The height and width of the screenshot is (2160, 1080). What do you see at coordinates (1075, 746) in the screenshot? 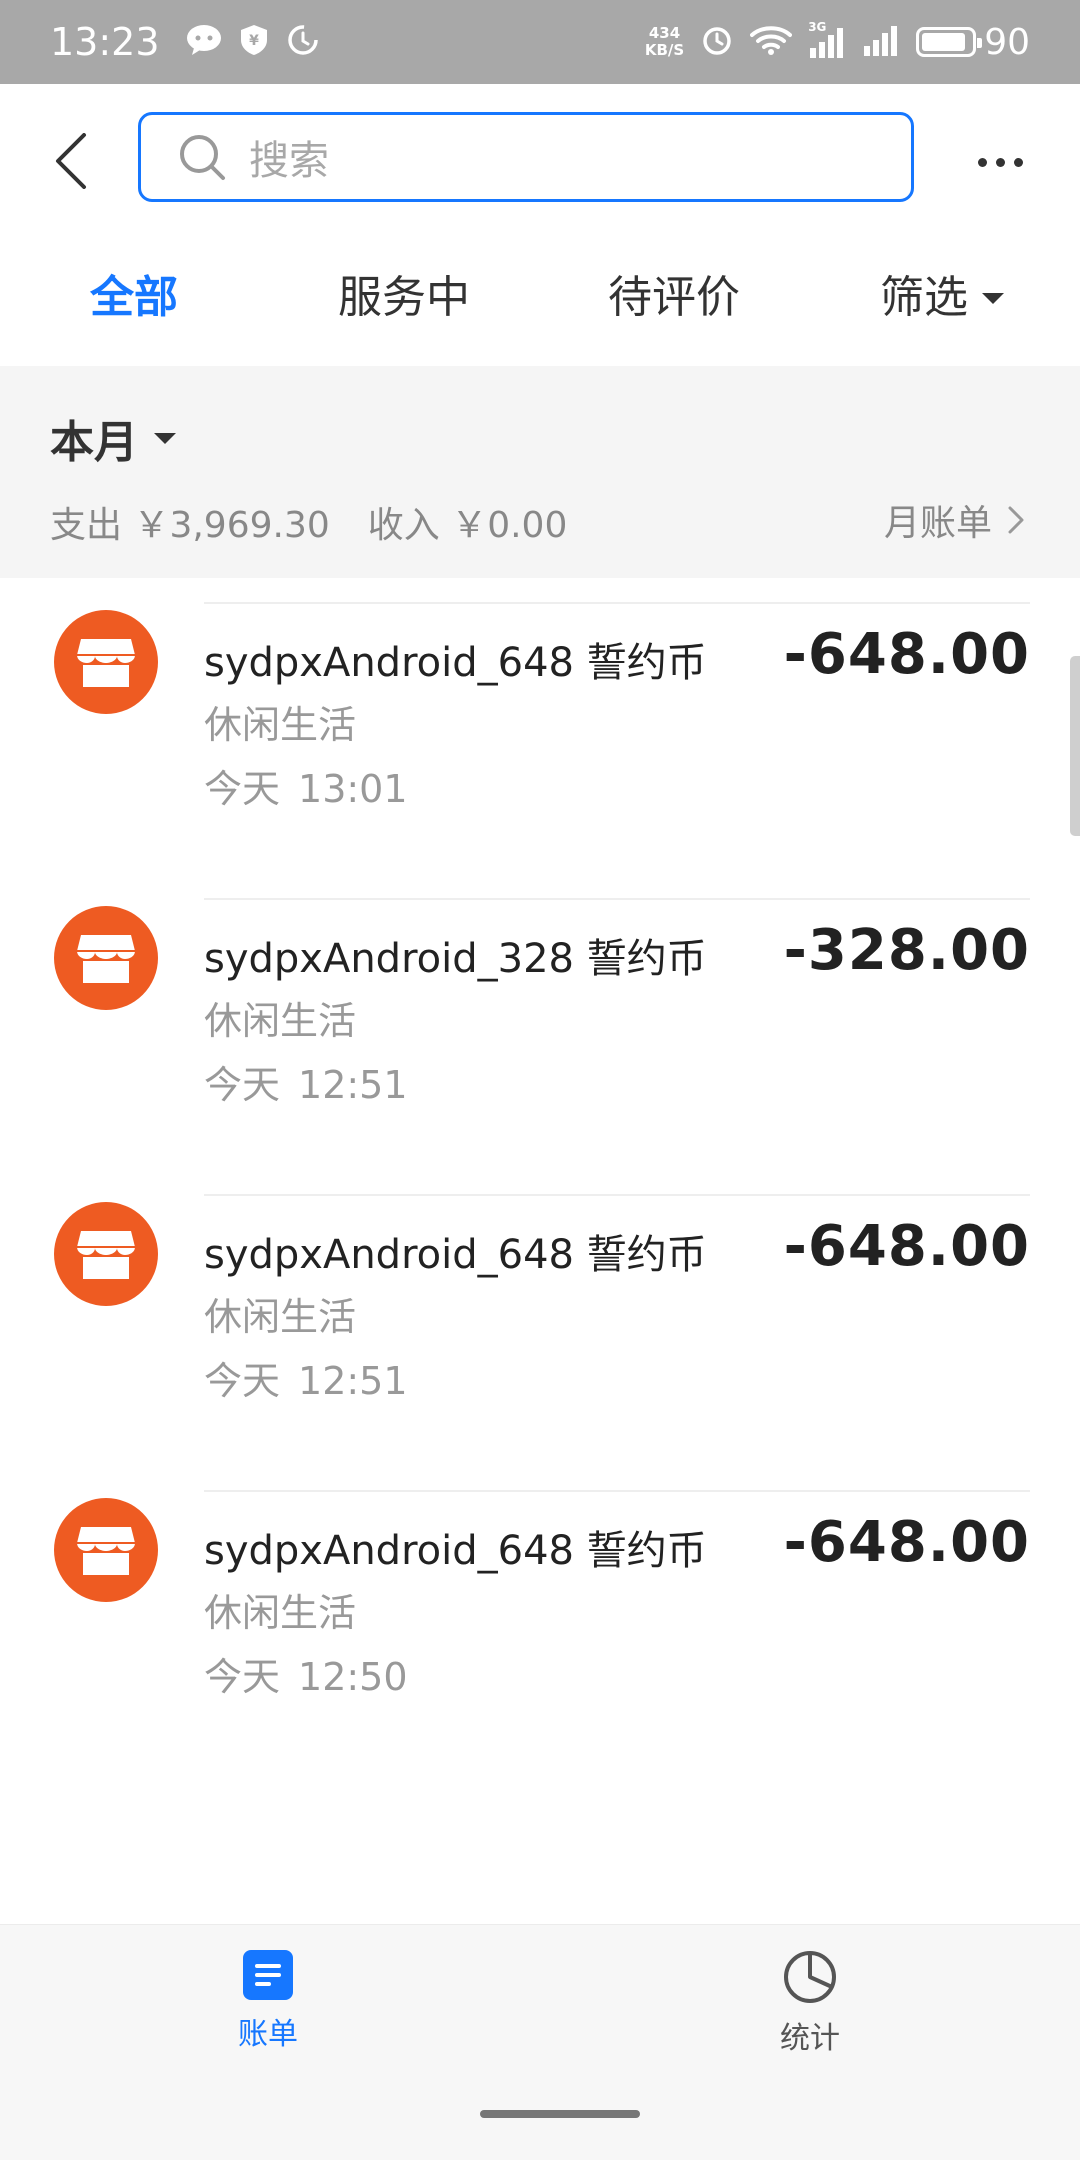
I see `scrollbar` at bounding box center [1075, 746].